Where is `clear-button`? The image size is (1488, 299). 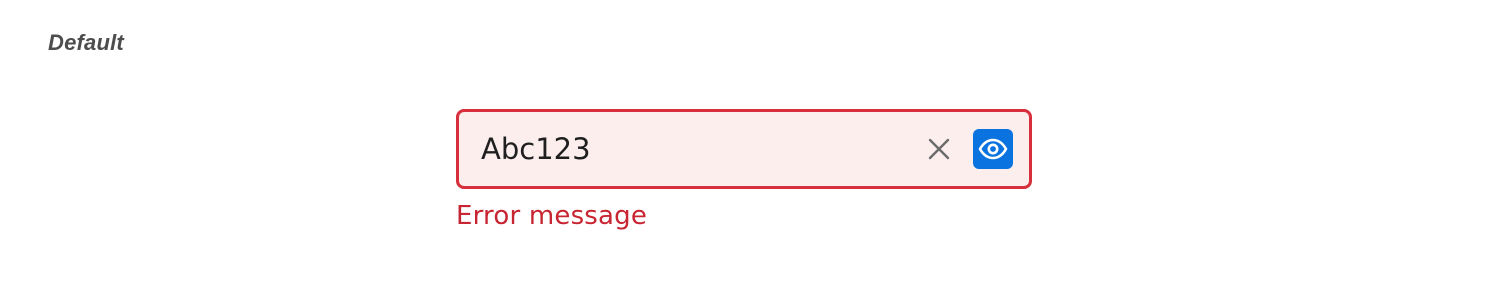 clear-button is located at coordinates (939, 149).